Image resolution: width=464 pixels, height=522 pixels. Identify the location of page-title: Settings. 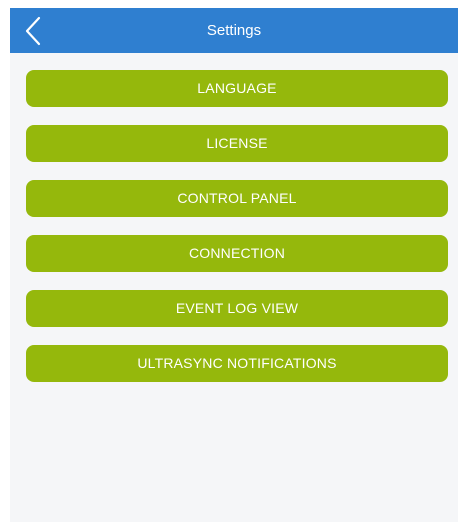
(234, 30).